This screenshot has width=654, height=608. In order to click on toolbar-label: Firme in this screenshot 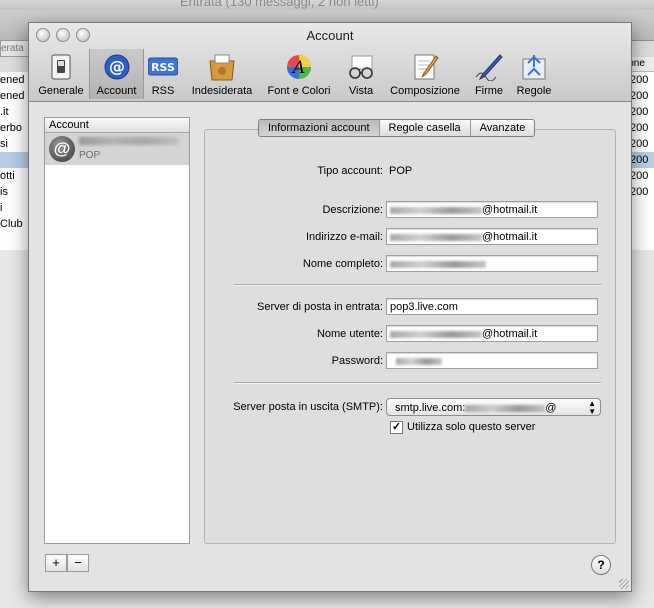, I will do `click(489, 91)`.